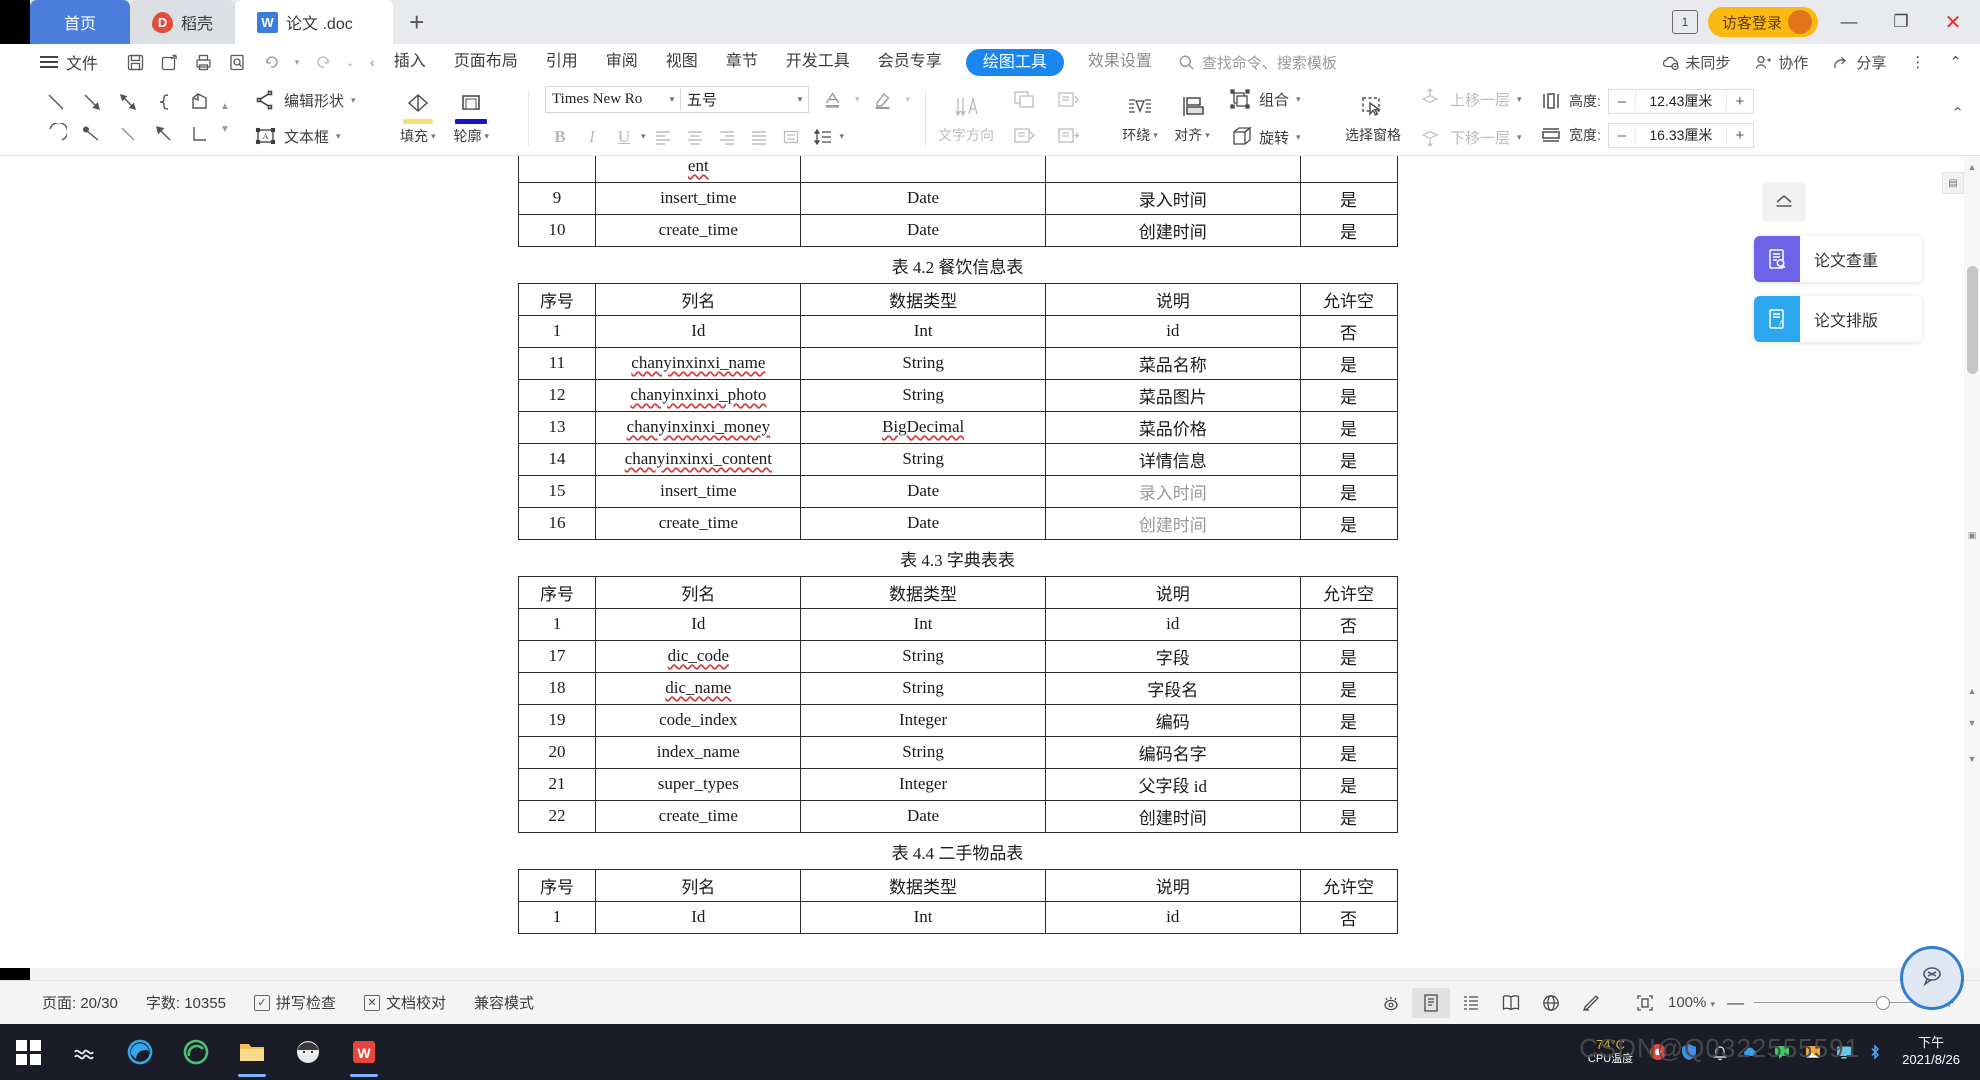 Image resolution: width=1980 pixels, height=1080 pixels. Describe the element at coordinates (957, 688) in the screenshot. I see `table-row: 18 dic_name String 字段名 是` at that location.